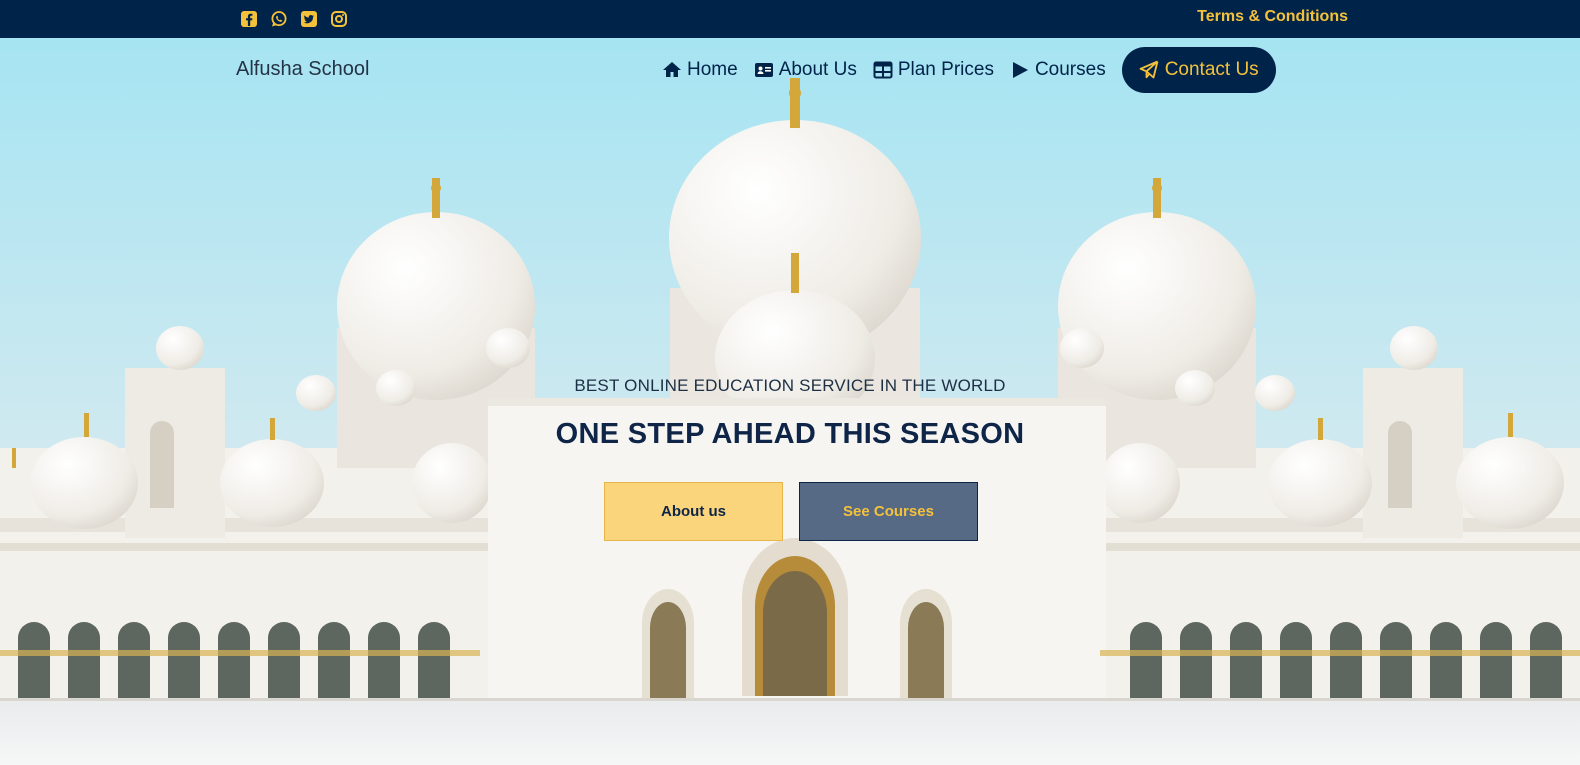 Image resolution: width=1580 pixels, height=765 pixels. Describe the element at coordinates (672, 69) in the screenshot. I see `home-icon` at that location.